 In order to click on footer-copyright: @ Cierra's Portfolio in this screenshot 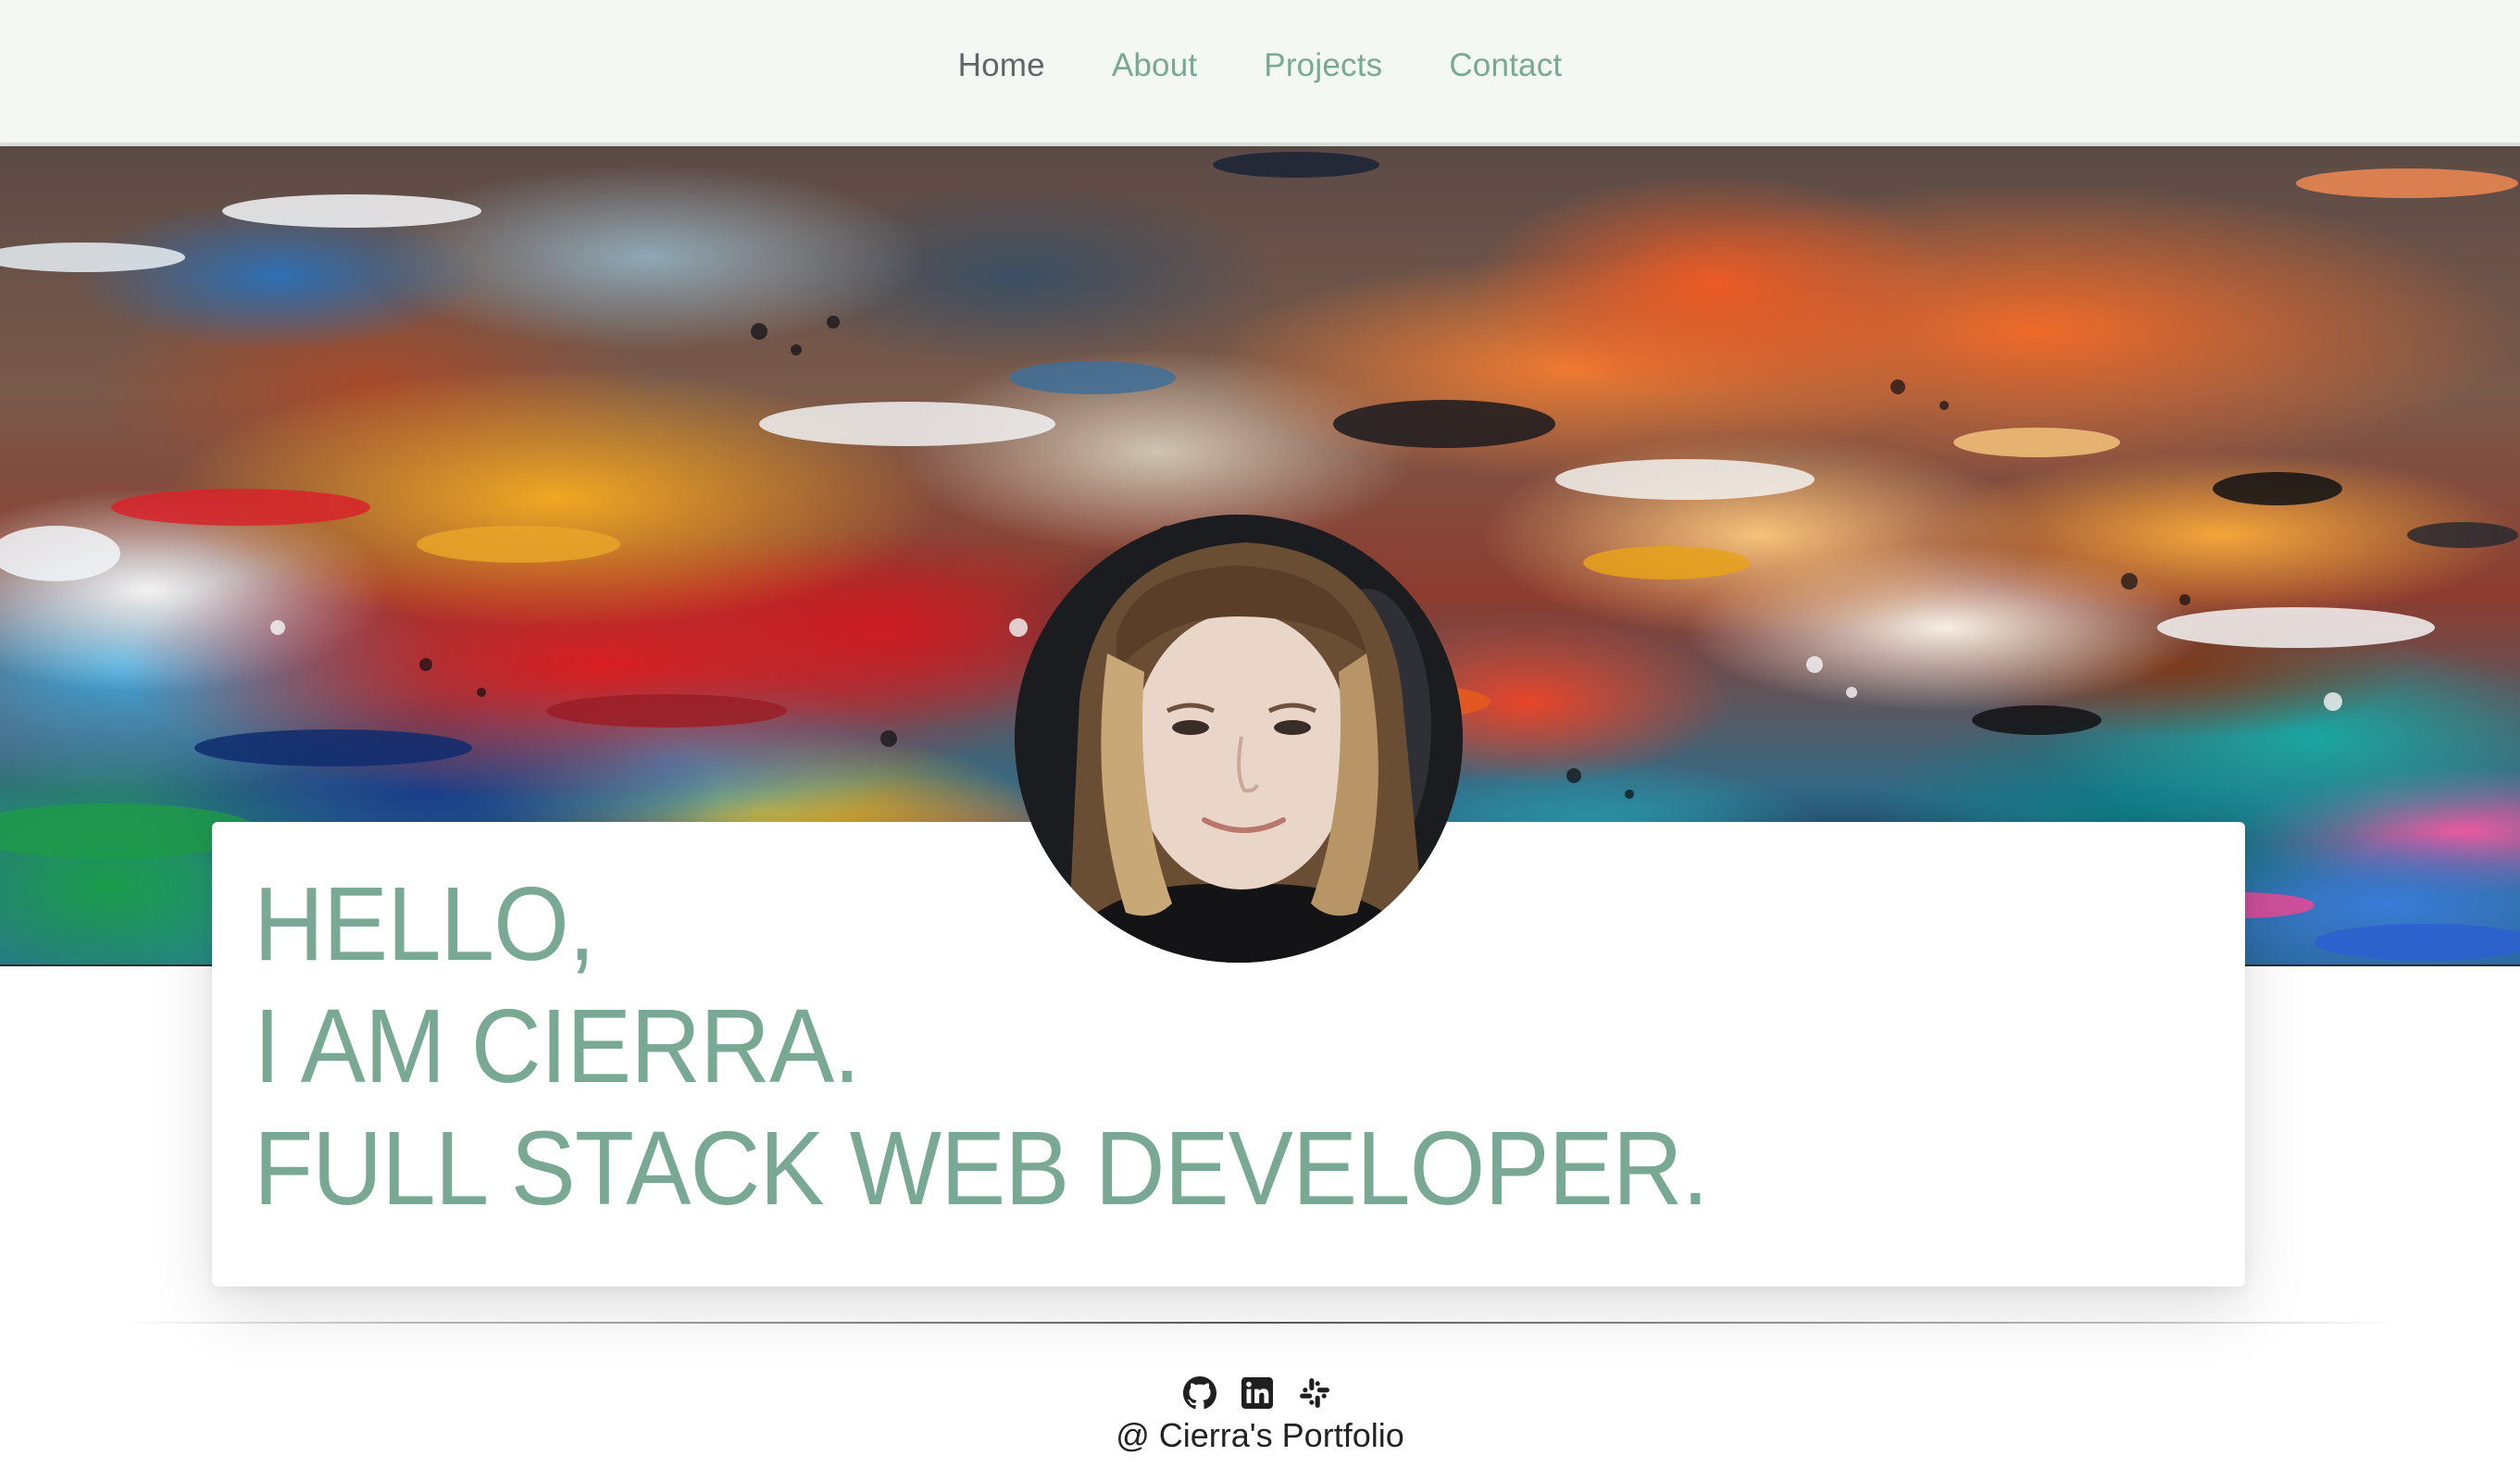, I will do `click(1260, 1435)`.